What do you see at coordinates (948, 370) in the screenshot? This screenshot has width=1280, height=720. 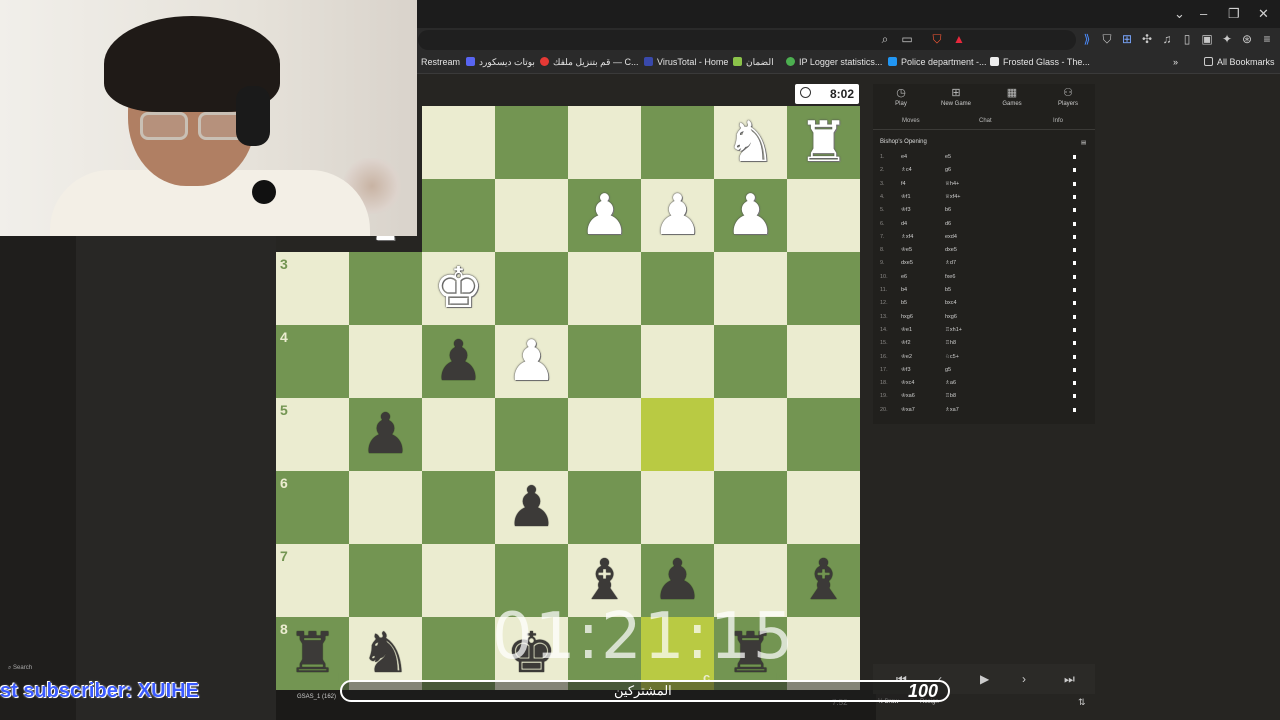 I see `black-move: g5` at bounding box center [948, 370].